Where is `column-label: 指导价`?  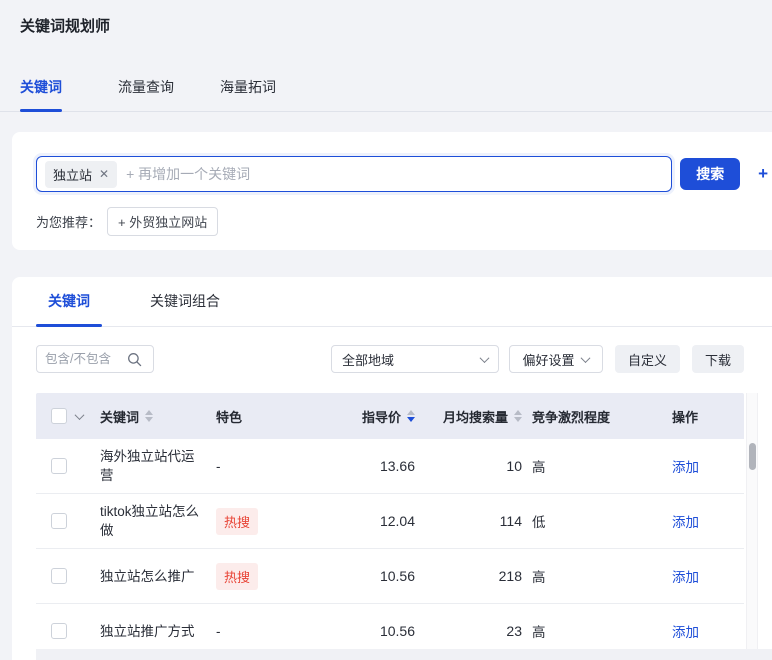 column-label: 指导价 is located at coordinates (381, 417).